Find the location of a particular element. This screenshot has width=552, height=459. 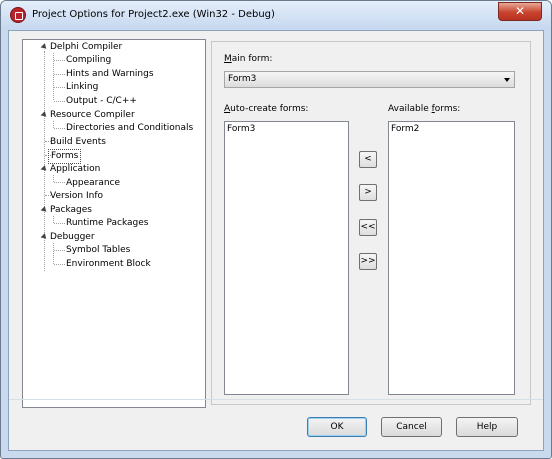

tree-item-resource-compiler: Resource Compiler is located at coordinates (92, 115).